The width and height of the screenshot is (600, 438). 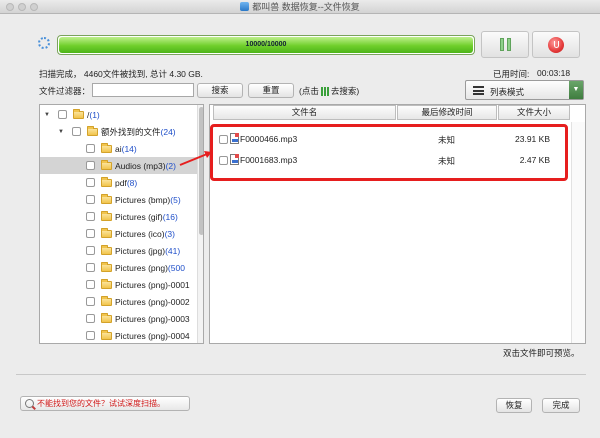 I want to click on tree-item-pictures-png-0003: Pictures (png)-0003, so click(x=118, y=318).